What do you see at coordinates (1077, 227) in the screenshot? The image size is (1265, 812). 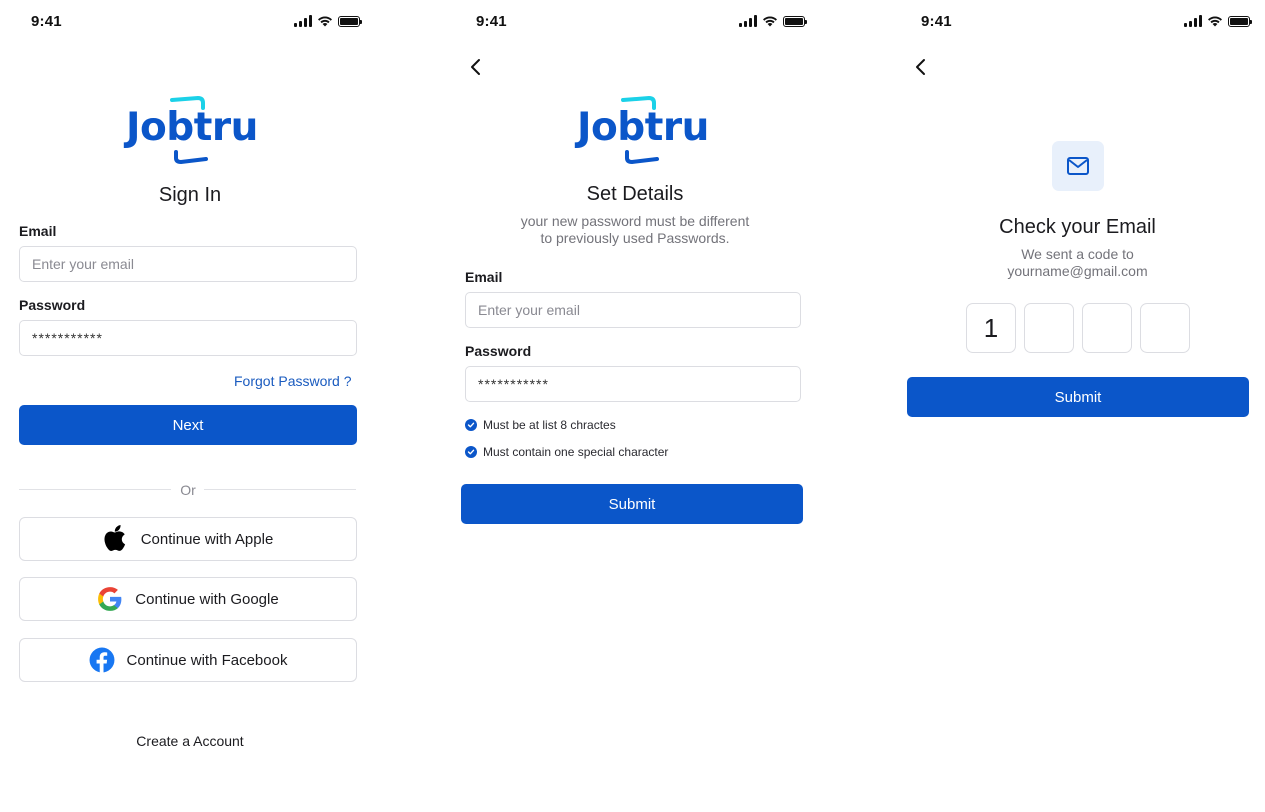 I see `page-title: Check your Email` at bounding box center [1077, 227].